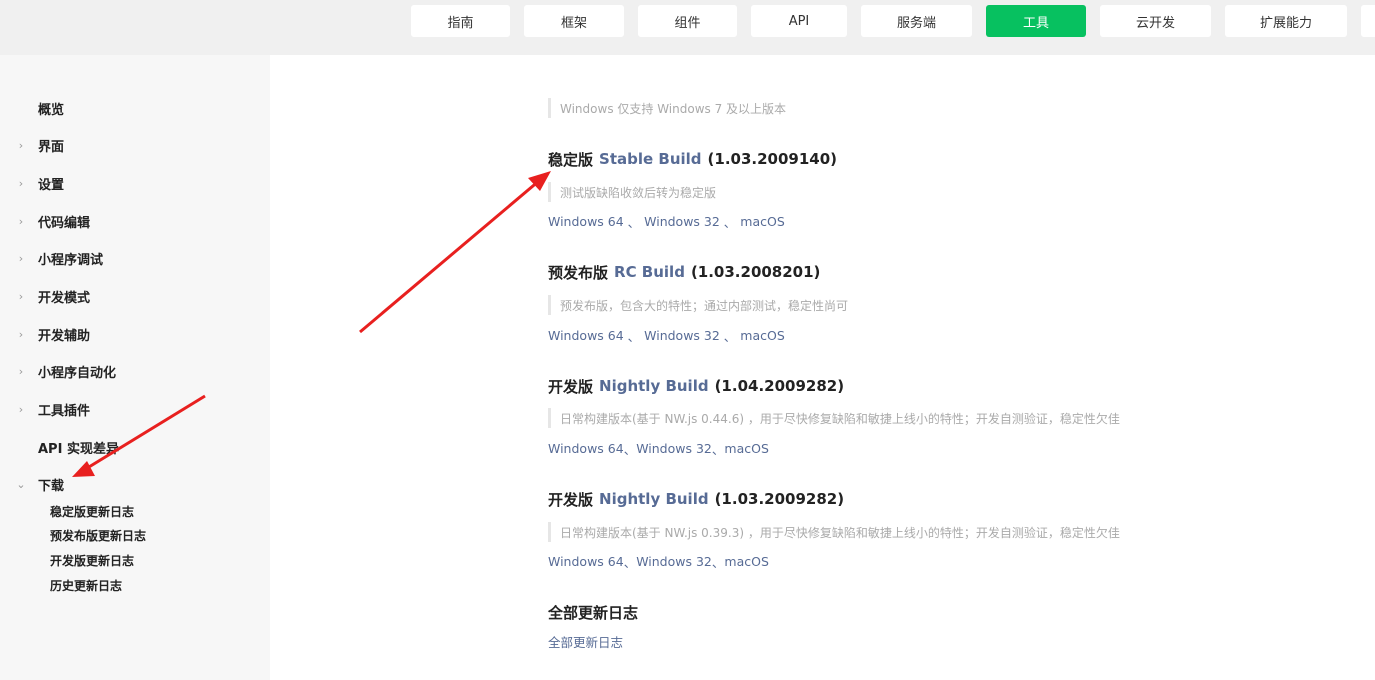 This screenshot has height=680, width=1375. What do you see at coordinates (649, 272) in the screenshot?
I see `heading-build-name: RC Build` at bounding box center [649, 272].